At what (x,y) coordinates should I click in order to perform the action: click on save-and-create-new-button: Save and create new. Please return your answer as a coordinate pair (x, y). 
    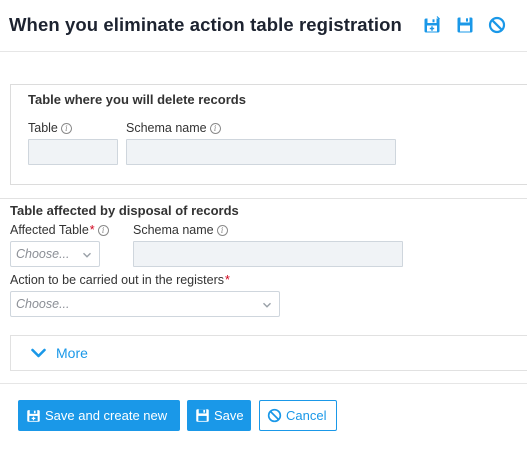
    Looking at the image, I should click on (99, 415).